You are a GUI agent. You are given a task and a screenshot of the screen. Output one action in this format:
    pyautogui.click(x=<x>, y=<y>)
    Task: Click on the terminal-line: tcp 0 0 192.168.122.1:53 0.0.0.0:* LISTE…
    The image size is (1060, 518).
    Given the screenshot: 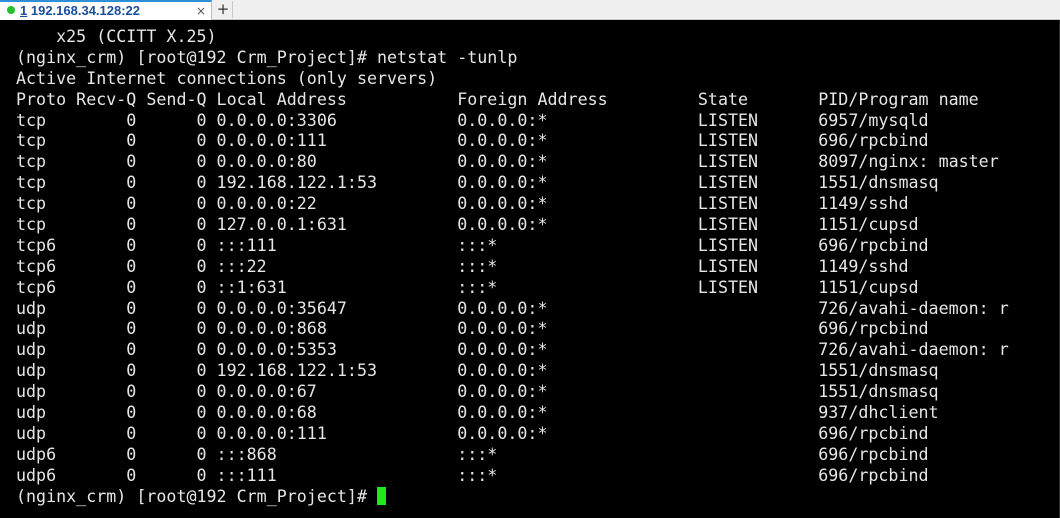 What is the action you would take?
    pyautogui.click(x=477, y=183)
    